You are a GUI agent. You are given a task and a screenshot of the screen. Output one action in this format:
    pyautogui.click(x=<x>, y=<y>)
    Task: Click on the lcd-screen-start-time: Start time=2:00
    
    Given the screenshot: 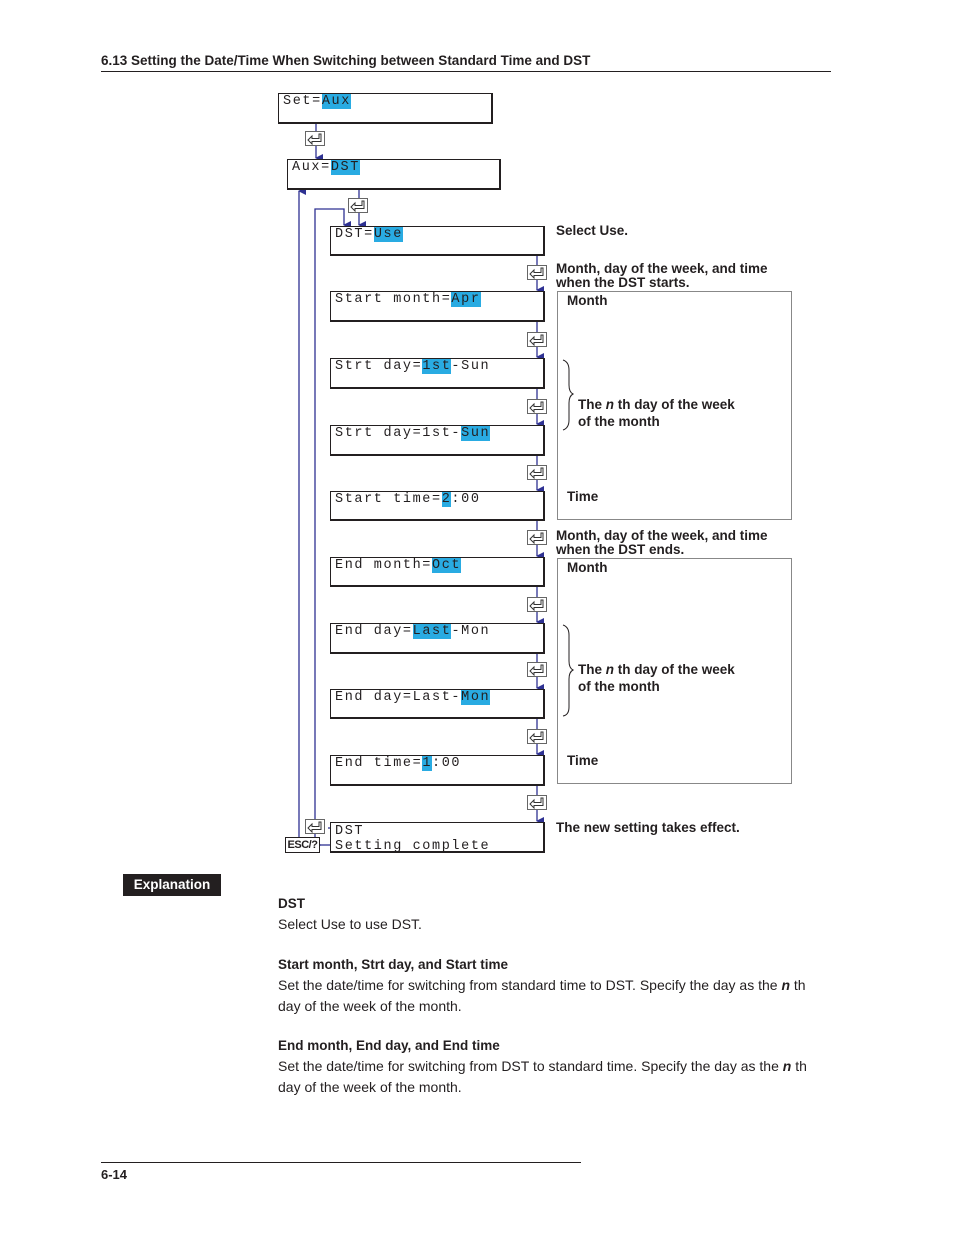 What is the action you would take?
    pyautogui.click(x=437, y=506)
    